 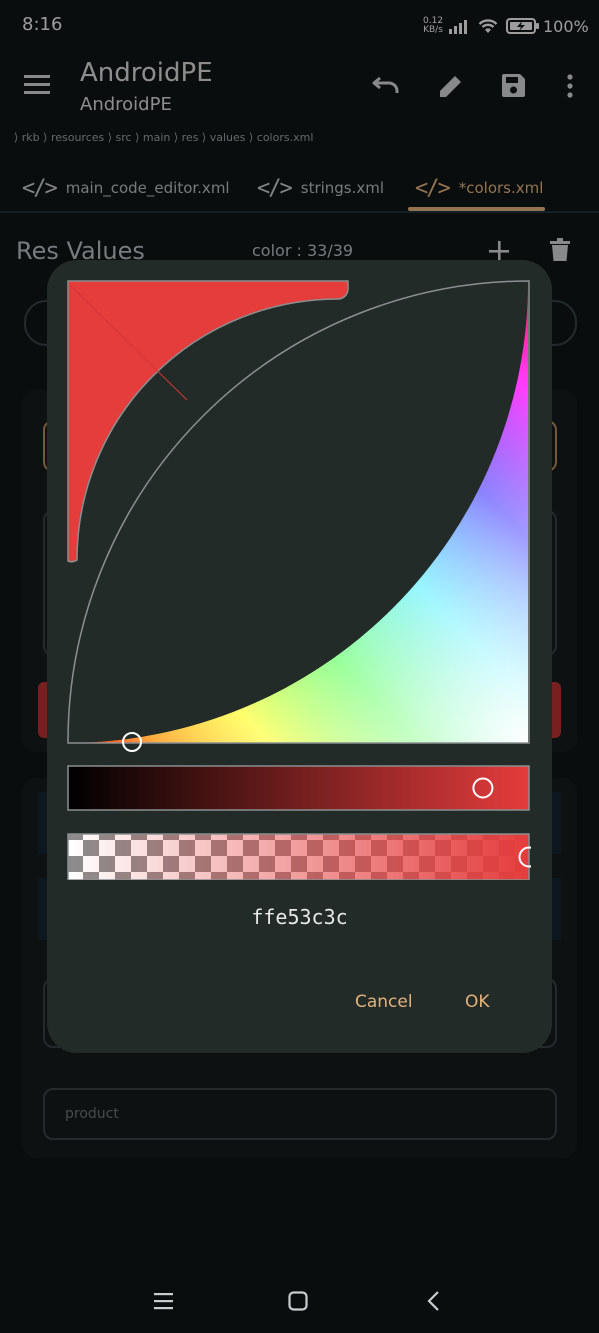 I want to click on hex-value: ffe53c3c, so click(x=299, y=917).